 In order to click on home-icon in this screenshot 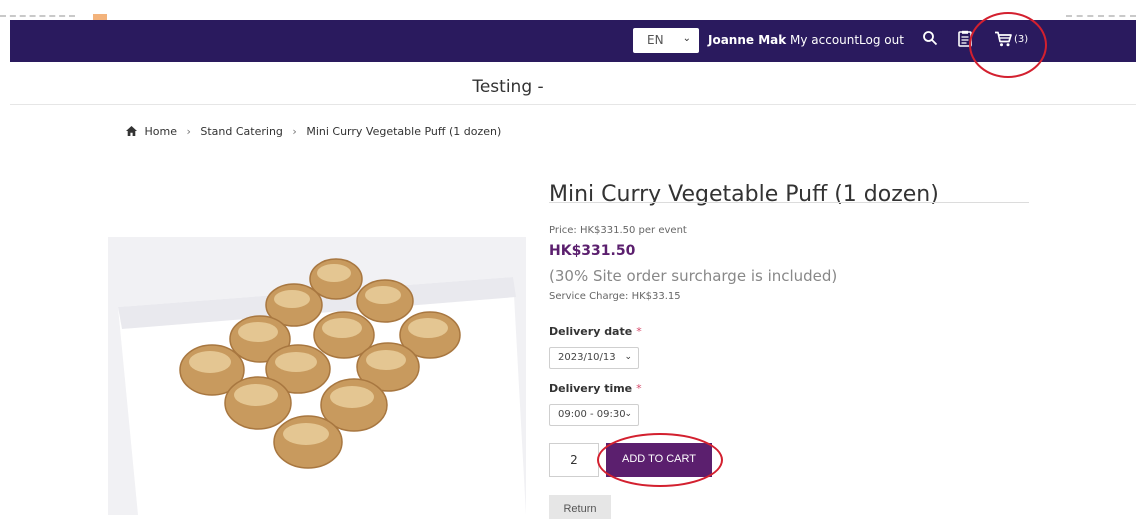, I will do `click(131, 132)`.